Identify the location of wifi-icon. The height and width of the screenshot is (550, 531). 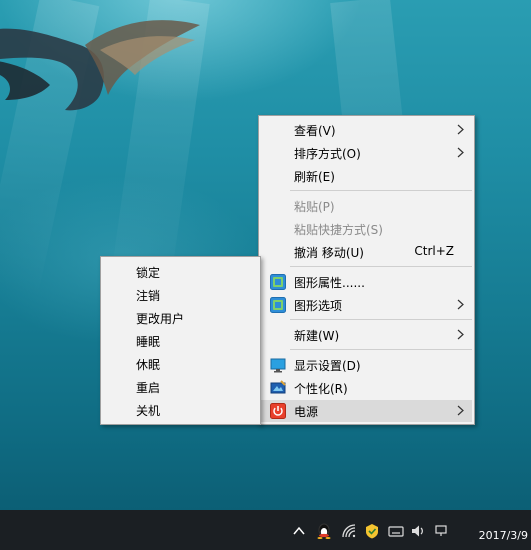
(349, 531).